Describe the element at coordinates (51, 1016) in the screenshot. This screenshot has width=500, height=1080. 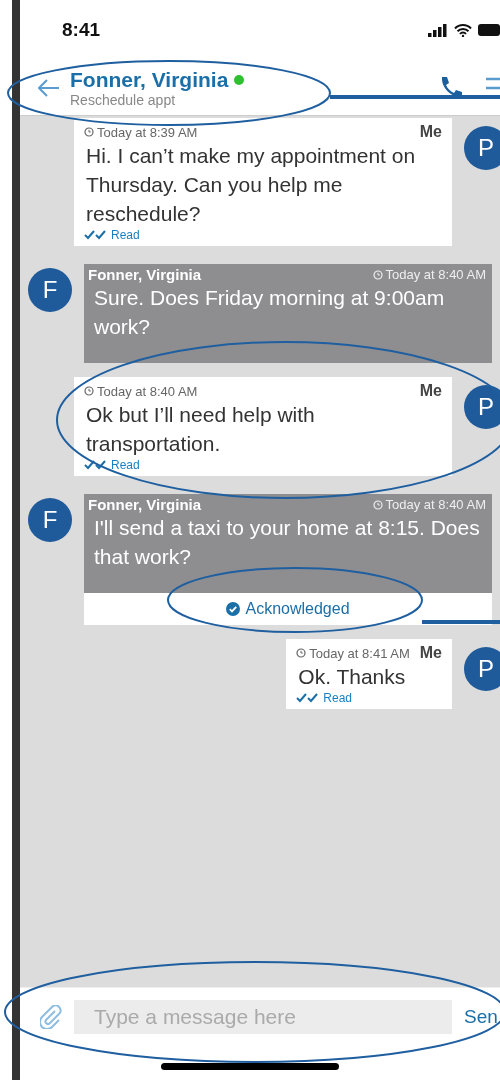
I see `paperclip-icon` at that location.